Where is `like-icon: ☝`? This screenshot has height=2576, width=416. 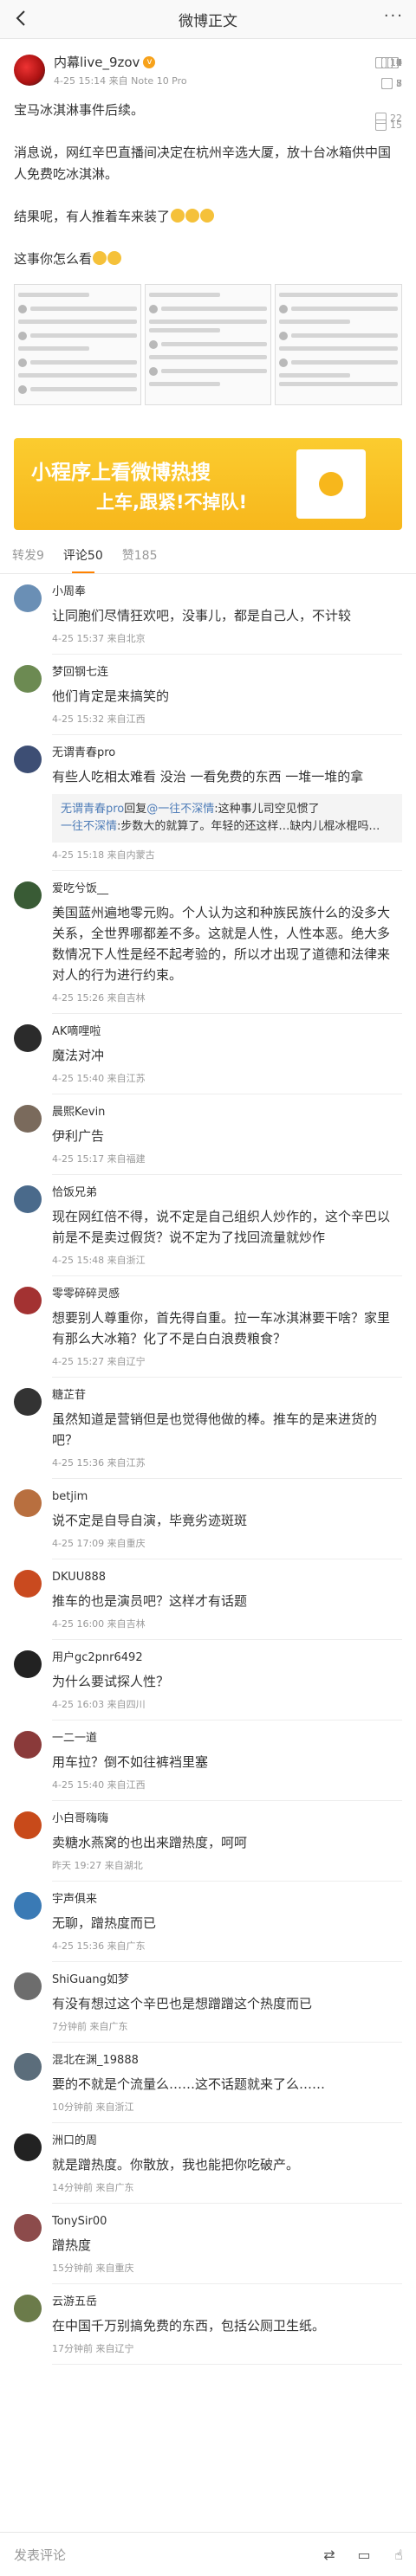 like-icon: ☝ is located at coordinates (398, 2555).